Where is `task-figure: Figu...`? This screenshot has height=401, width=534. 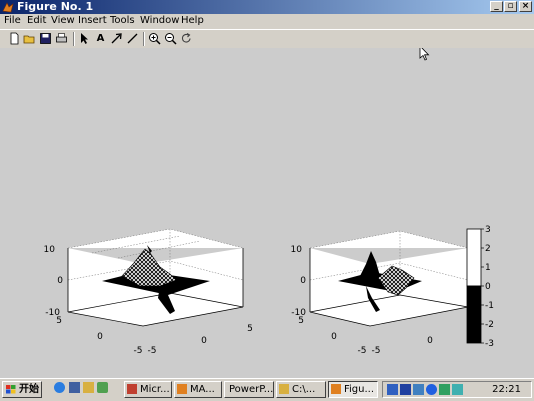 task-figure: Figu... is located at coordinates (353, 389).